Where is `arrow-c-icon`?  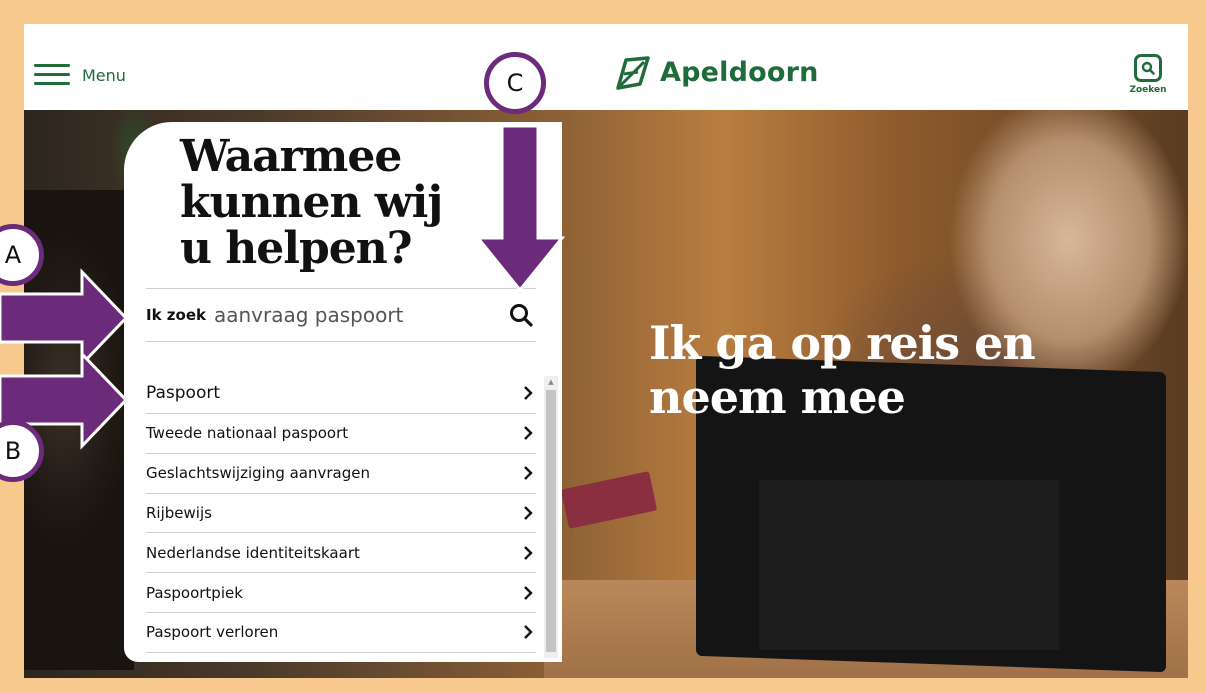 arrow-c-icon is located at coordinates (520, 208).